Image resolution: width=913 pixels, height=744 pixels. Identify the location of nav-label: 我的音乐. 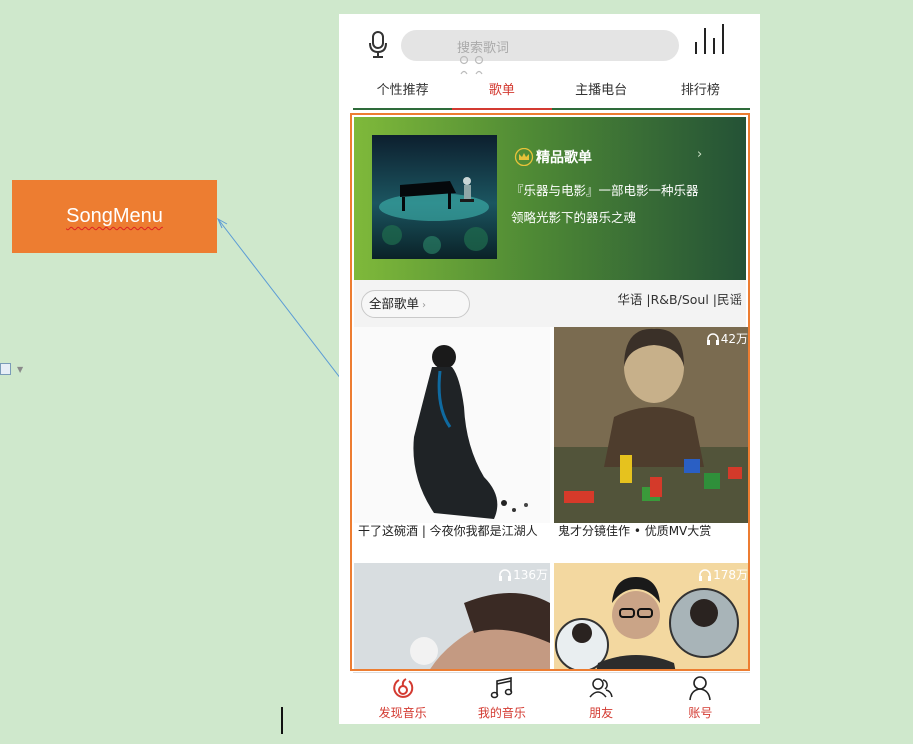
(501, 713).